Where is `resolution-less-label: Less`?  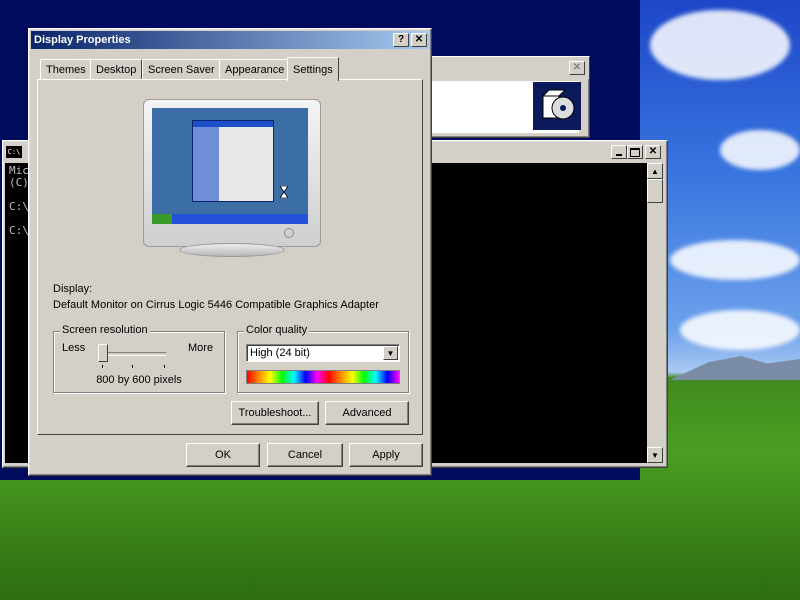 resolution-less-label: Less is located at coordinates (74, 348).